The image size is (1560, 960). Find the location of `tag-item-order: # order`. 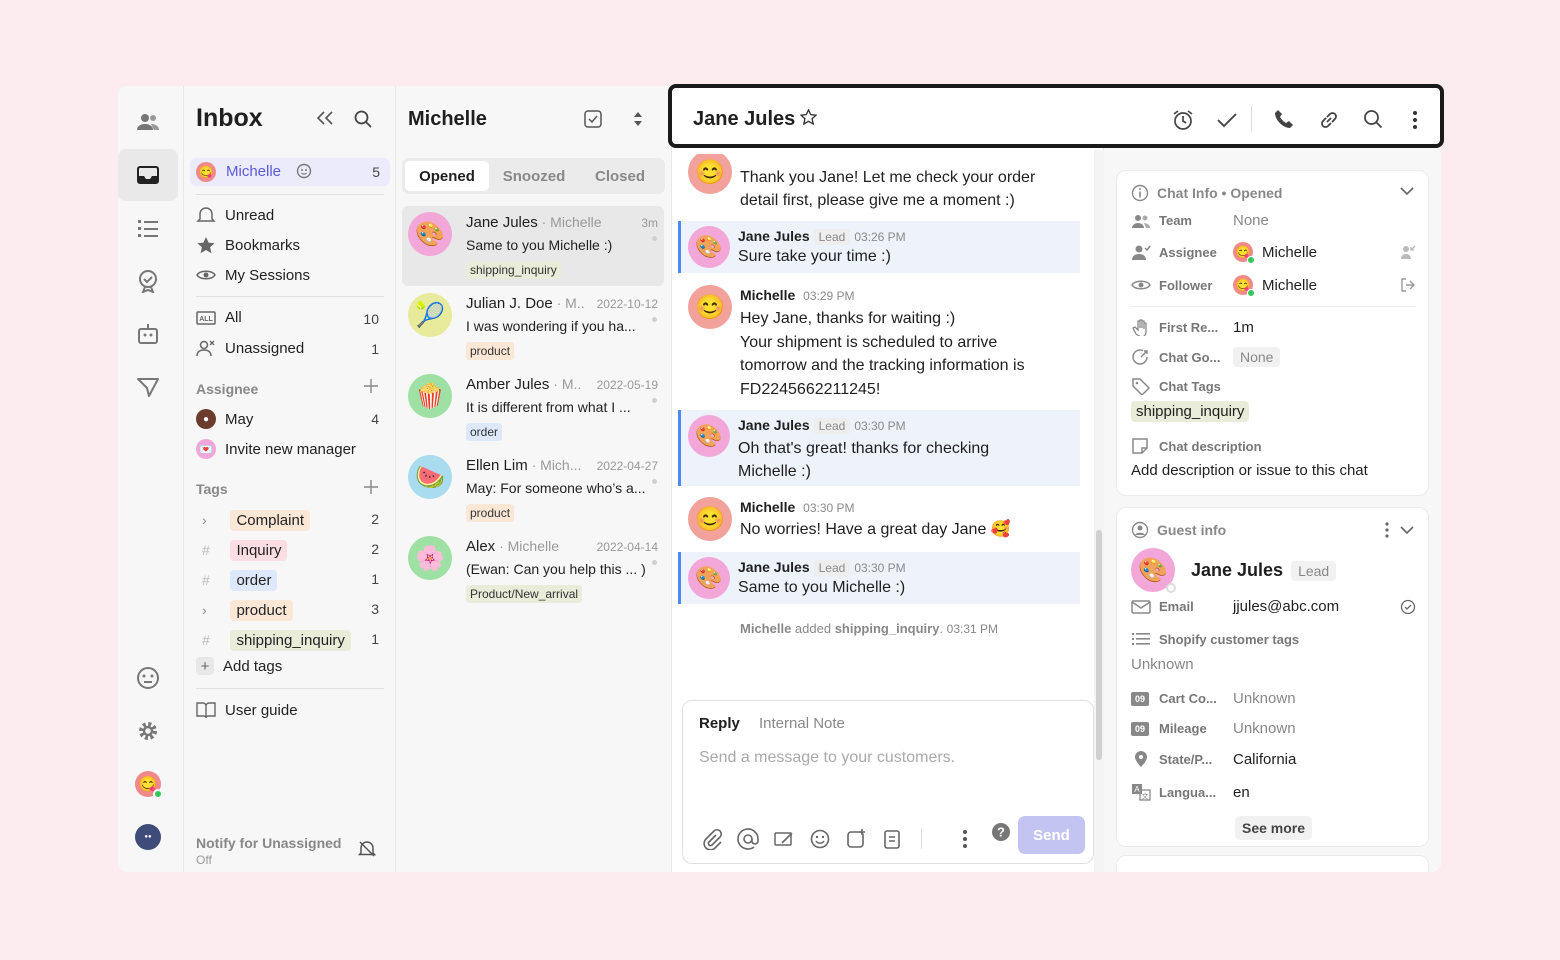

tag-item-order: # order is located at coordinates (240, 580).